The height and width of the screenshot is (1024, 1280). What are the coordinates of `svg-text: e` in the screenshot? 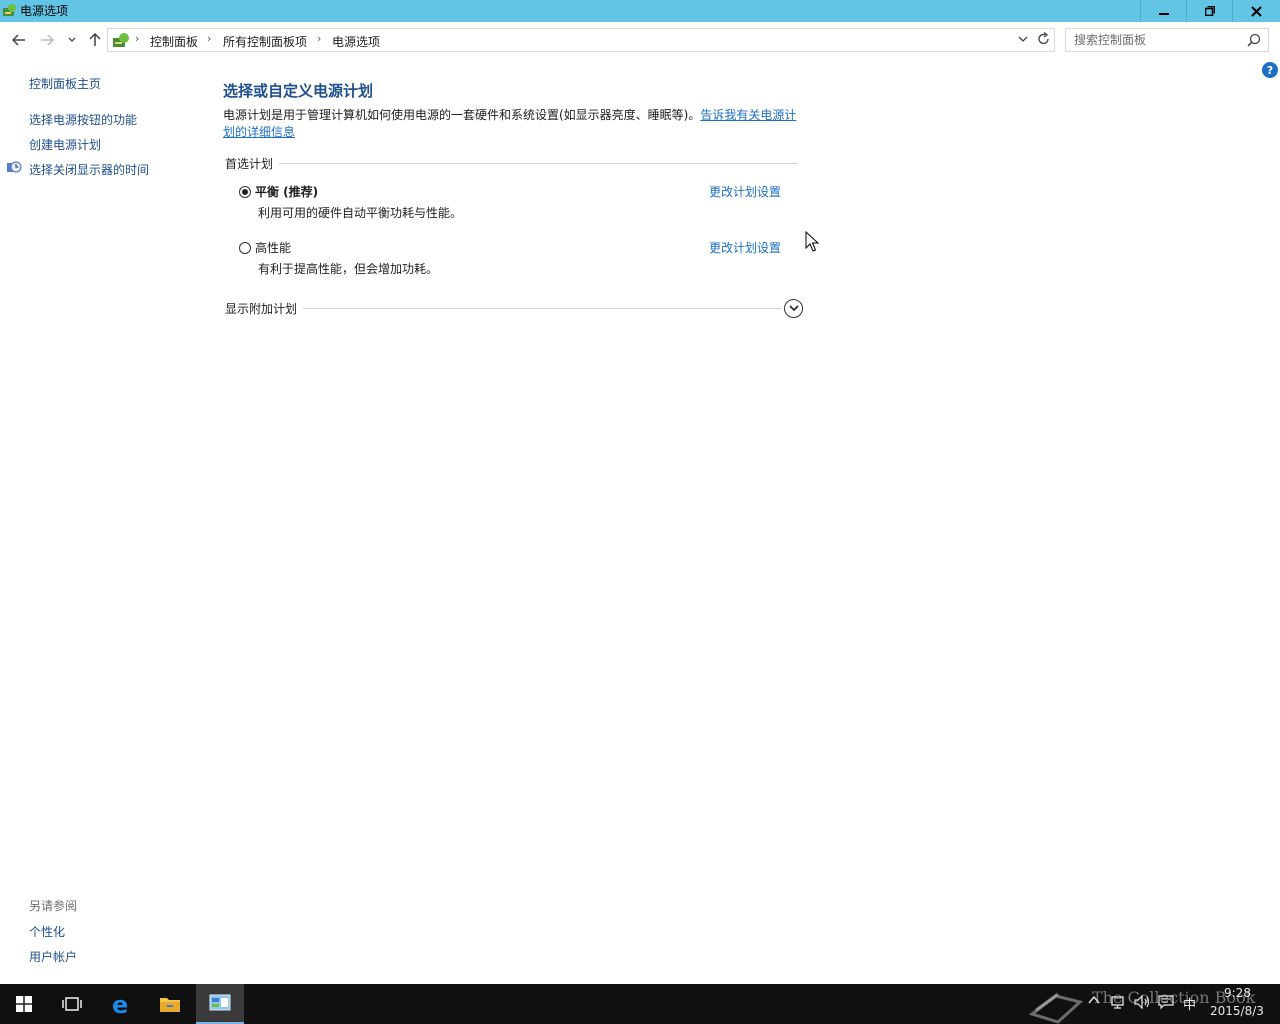 It's located at (120, 1004).